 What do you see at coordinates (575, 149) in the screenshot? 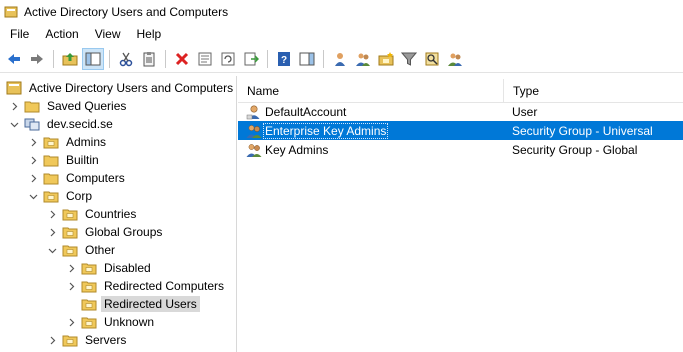
I see `cell-type: Security Group - Global` at bounding box center [575, 149].